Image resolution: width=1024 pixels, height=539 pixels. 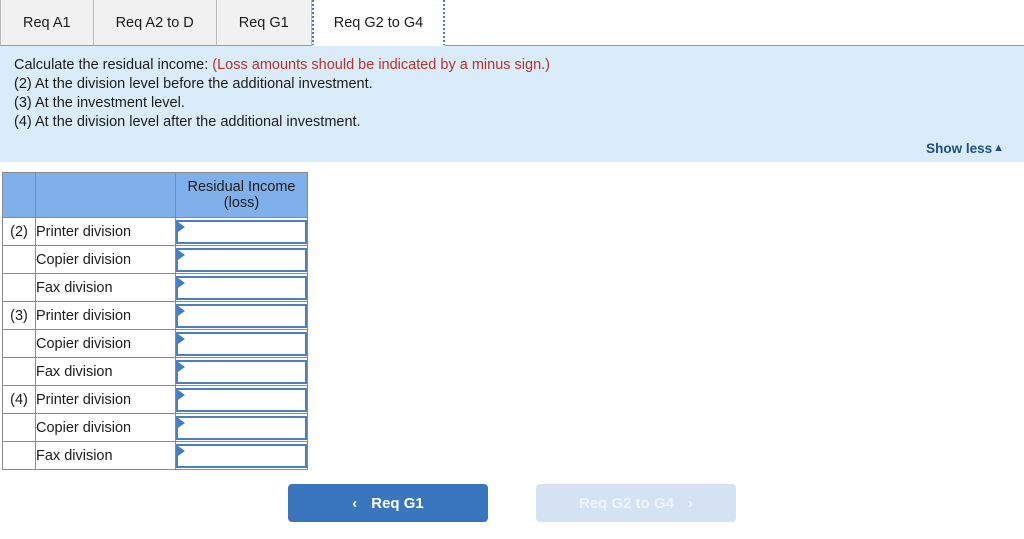 I want to click on tab-req-g1: Req G1, so click(x=264, y=23).